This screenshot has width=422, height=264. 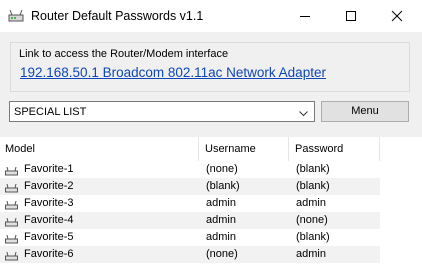 I want to click on minimize-button, so click(x=305, y=16).